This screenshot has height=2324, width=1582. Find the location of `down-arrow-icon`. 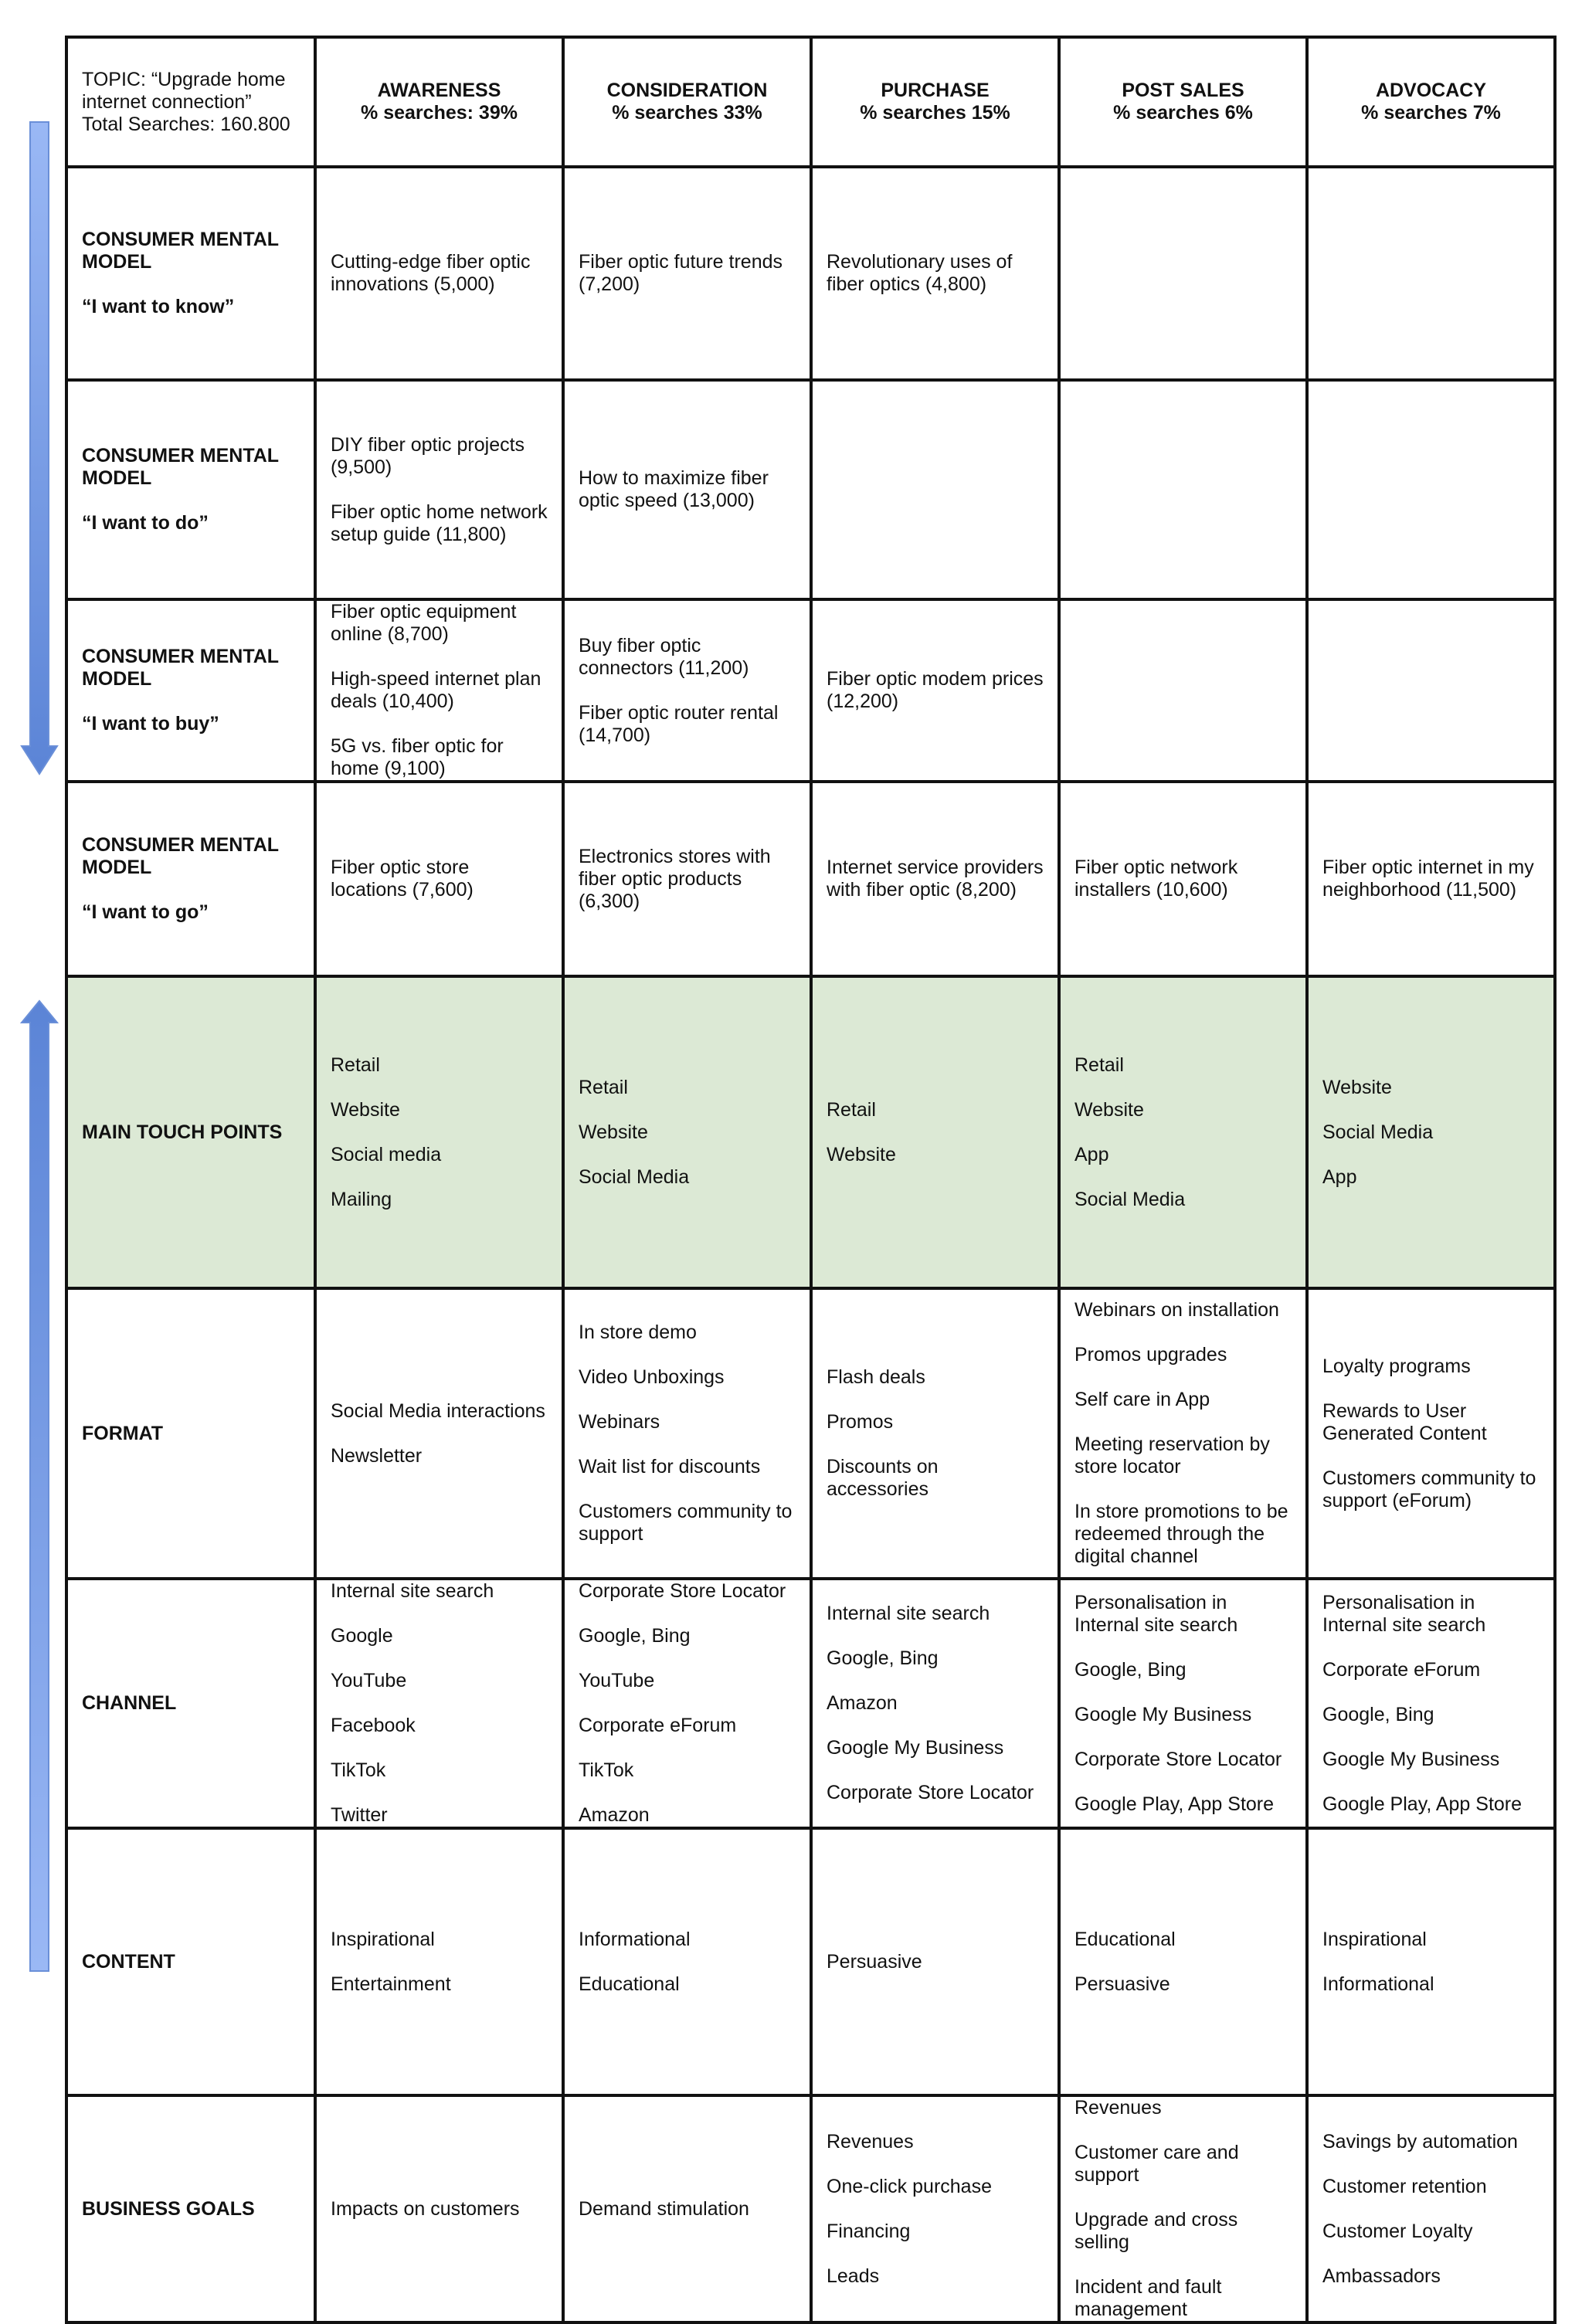

down-arrow-icon is located at coordinates (40, 448).